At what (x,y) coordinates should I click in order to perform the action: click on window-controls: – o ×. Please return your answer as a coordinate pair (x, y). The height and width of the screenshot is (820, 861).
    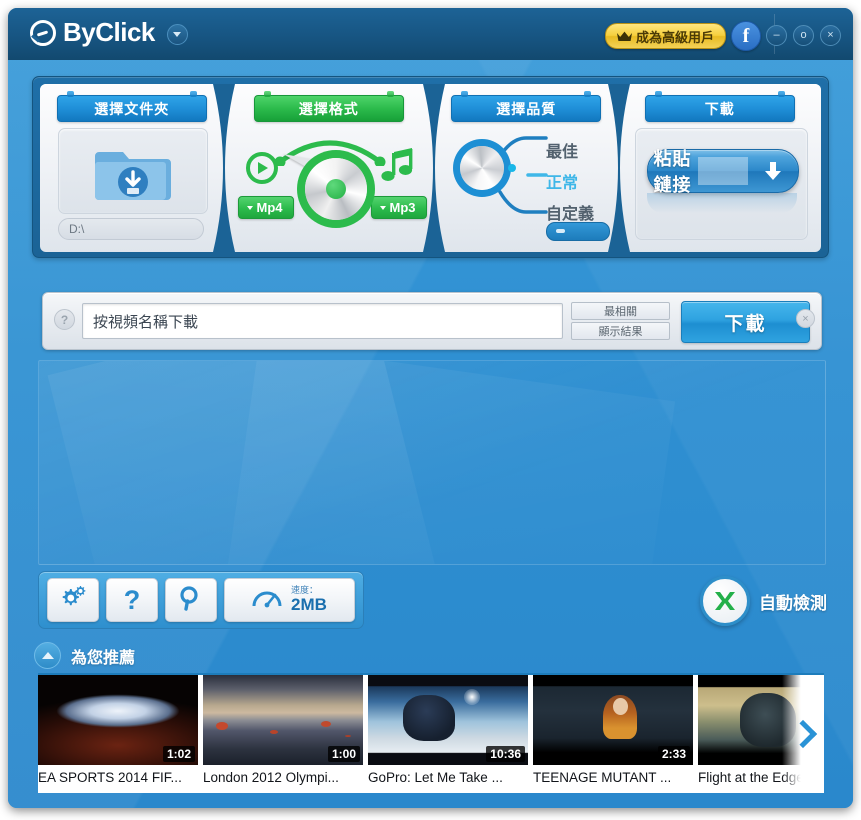
    Looking at the image, I should click on (803, 35).